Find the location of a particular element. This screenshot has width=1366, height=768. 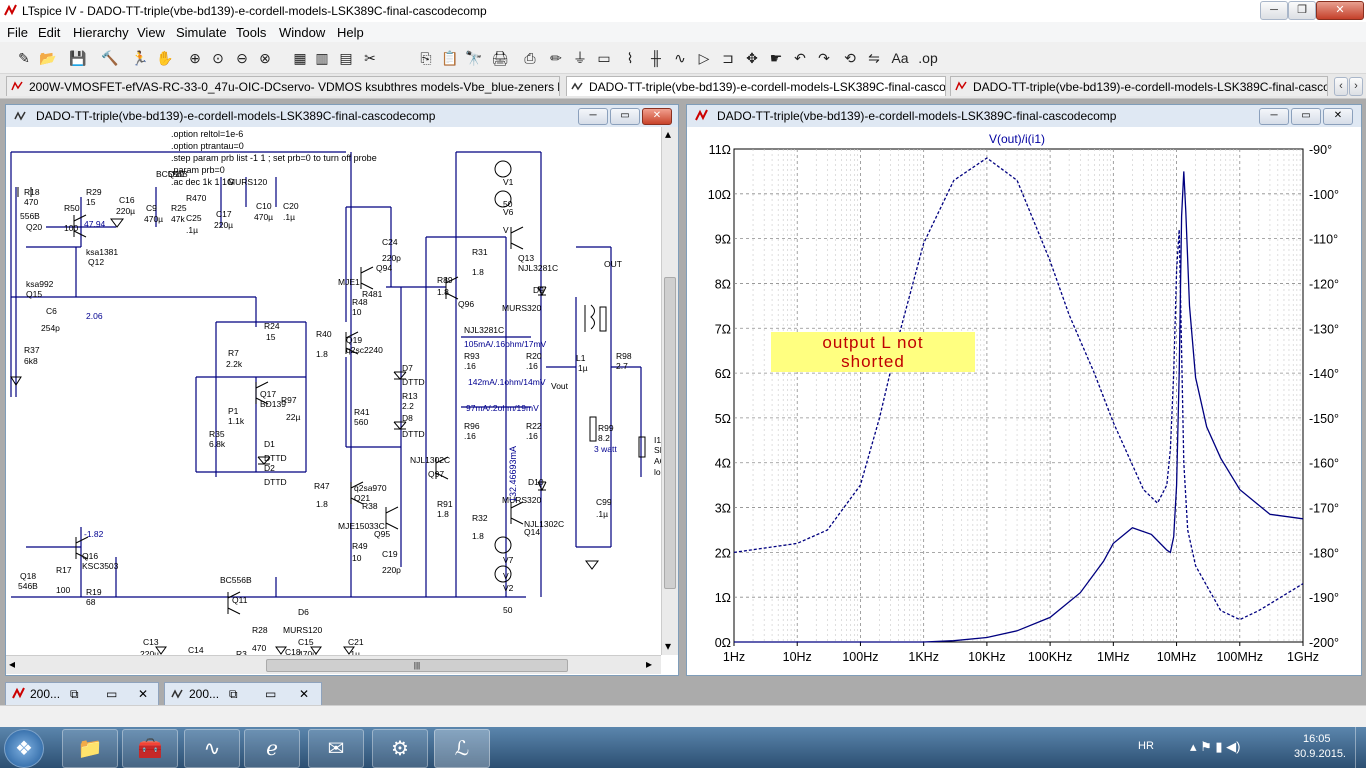

component-label: D9 is located at coordinates (538, 290).